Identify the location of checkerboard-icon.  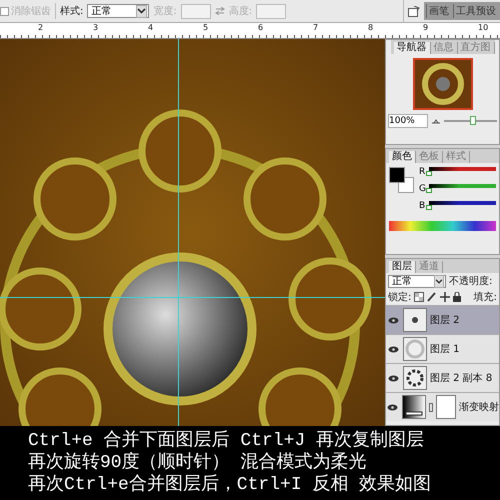
(419, 297).